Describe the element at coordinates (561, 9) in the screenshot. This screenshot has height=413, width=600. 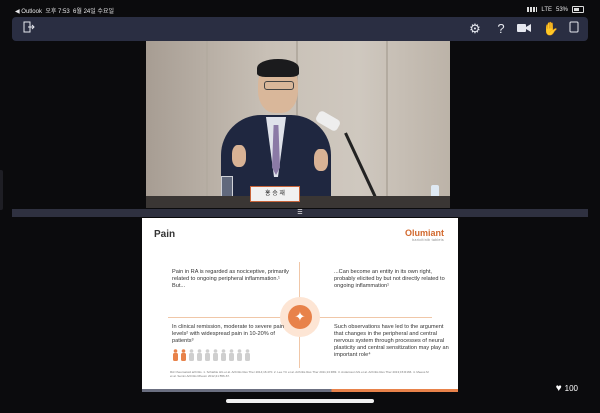
I see `battery-percent: 53%` at that location.